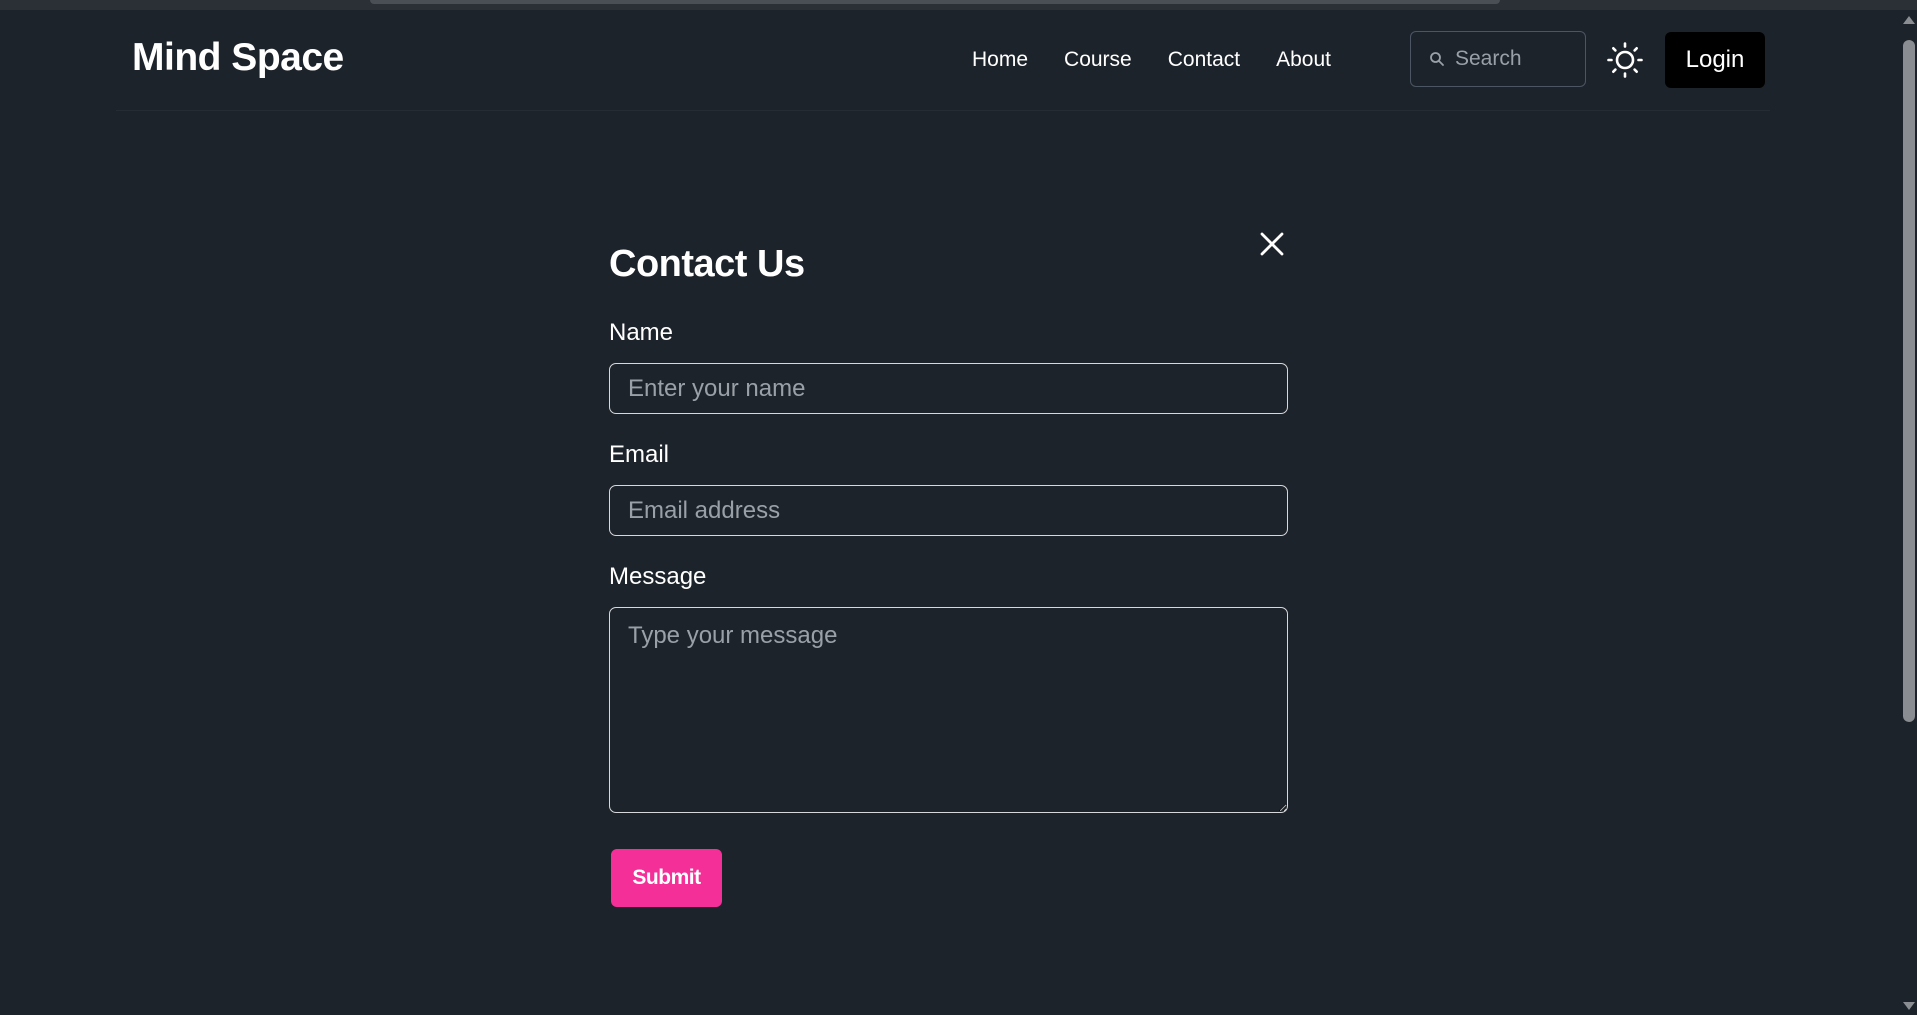 This screenshot has height=1015, width=1917. Describe the element at coordinates (1437, 59) in the screenshot. I see `search-icon` at that location.